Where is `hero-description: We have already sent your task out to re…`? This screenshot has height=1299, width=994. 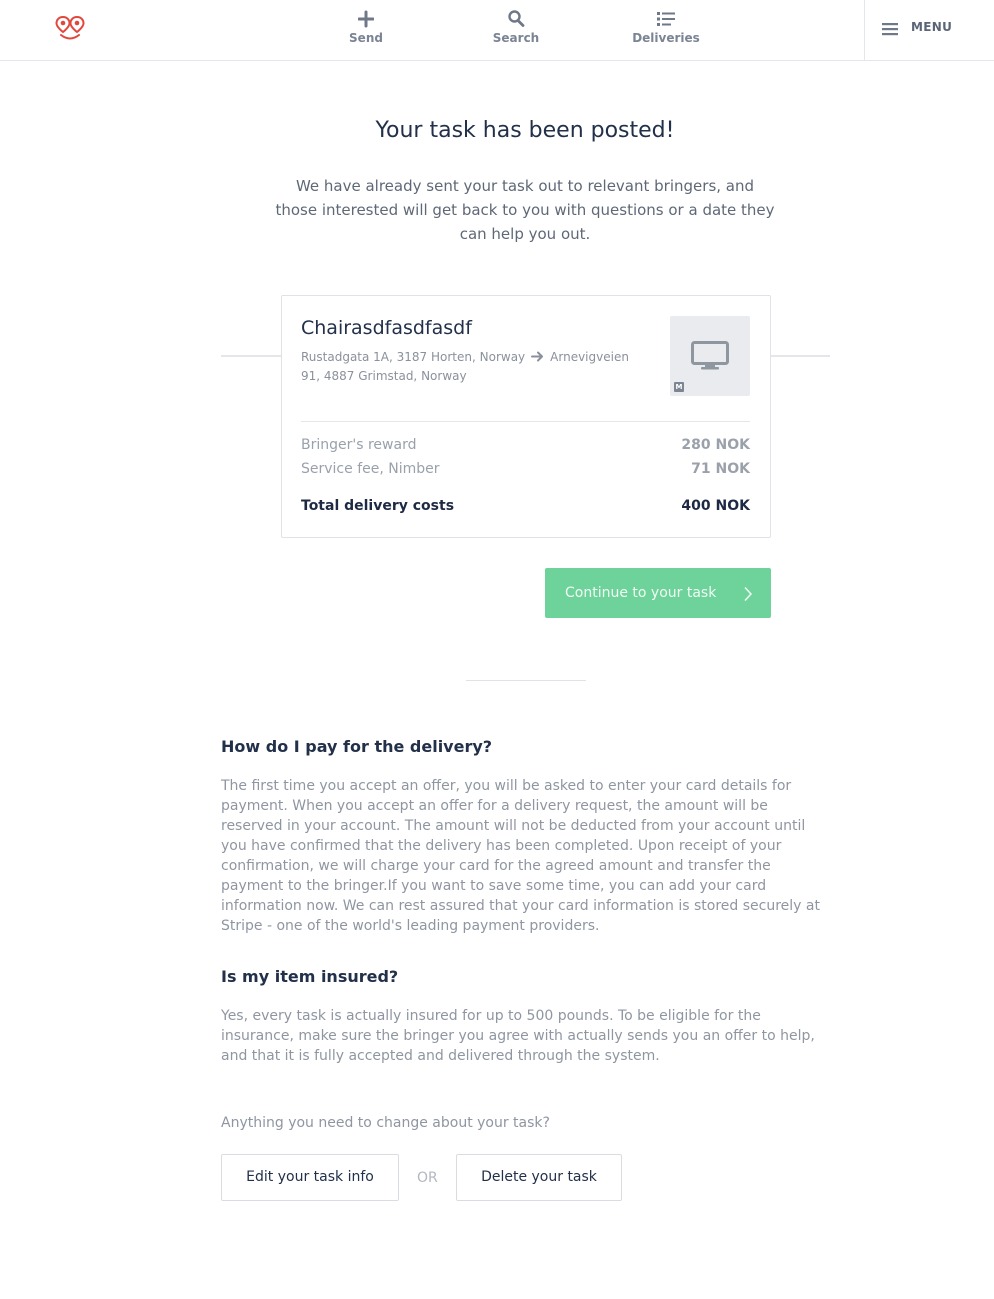 hero-description: We have already sent your task out to re… is located at coordinates (525, 210).